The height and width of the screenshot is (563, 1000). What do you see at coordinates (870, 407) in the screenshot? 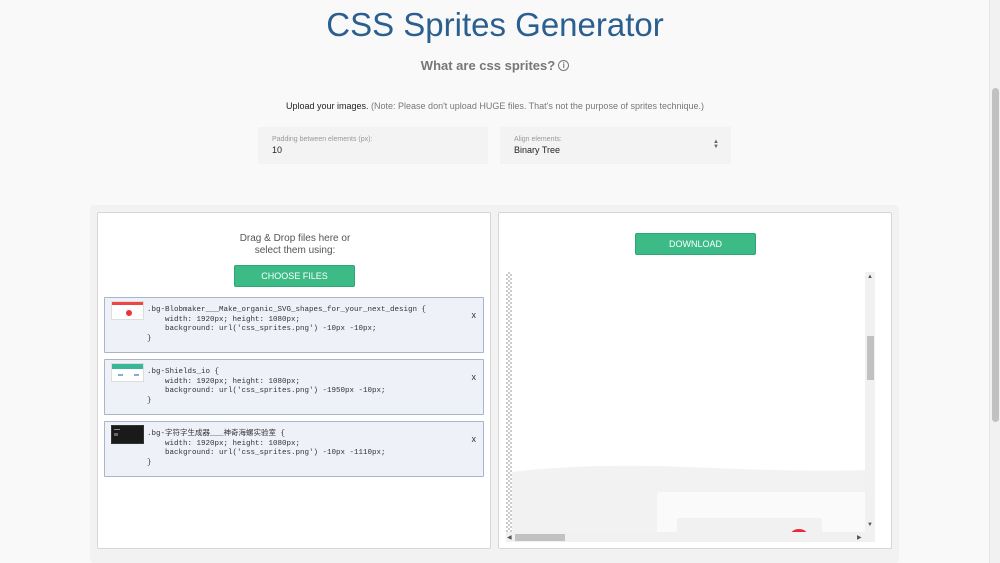
I see `preview-vertical-scrollbar: ▲ ▼` at bounding box center [870, 407].